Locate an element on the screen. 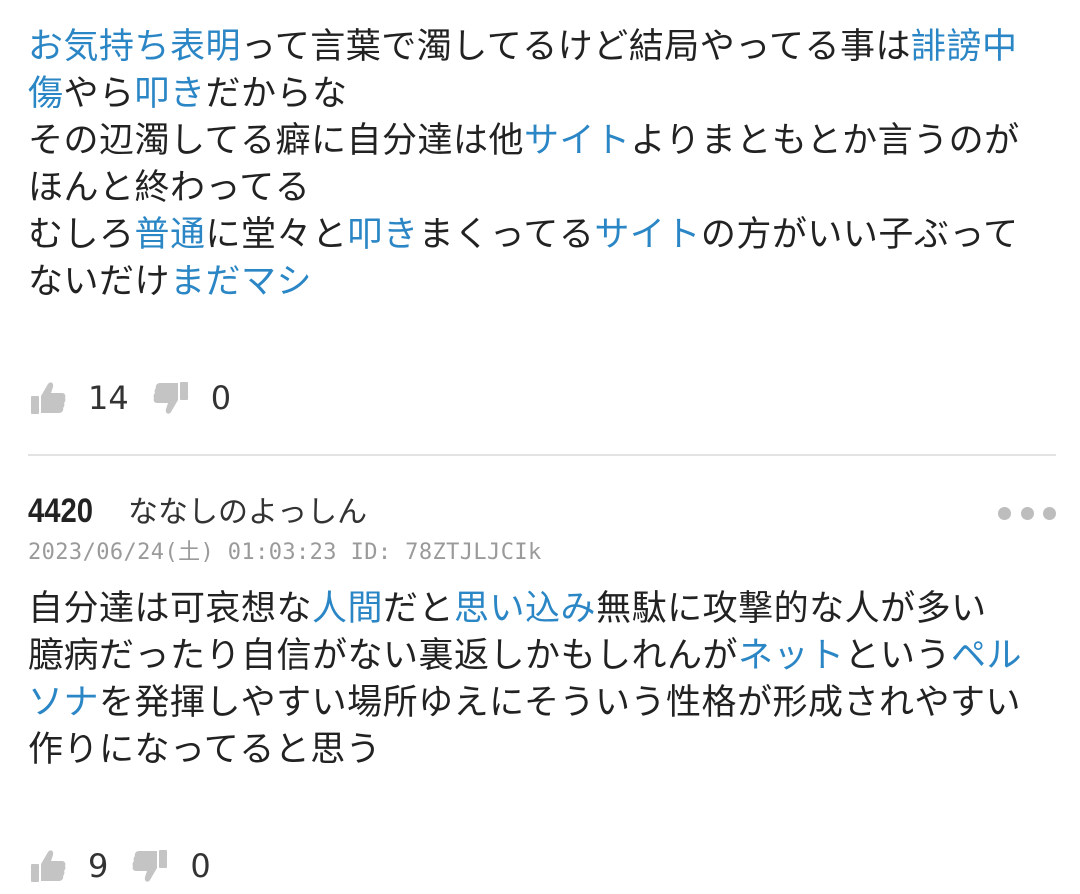  comment-line: ないだけまだマシ is located at coordinates (545, 282).